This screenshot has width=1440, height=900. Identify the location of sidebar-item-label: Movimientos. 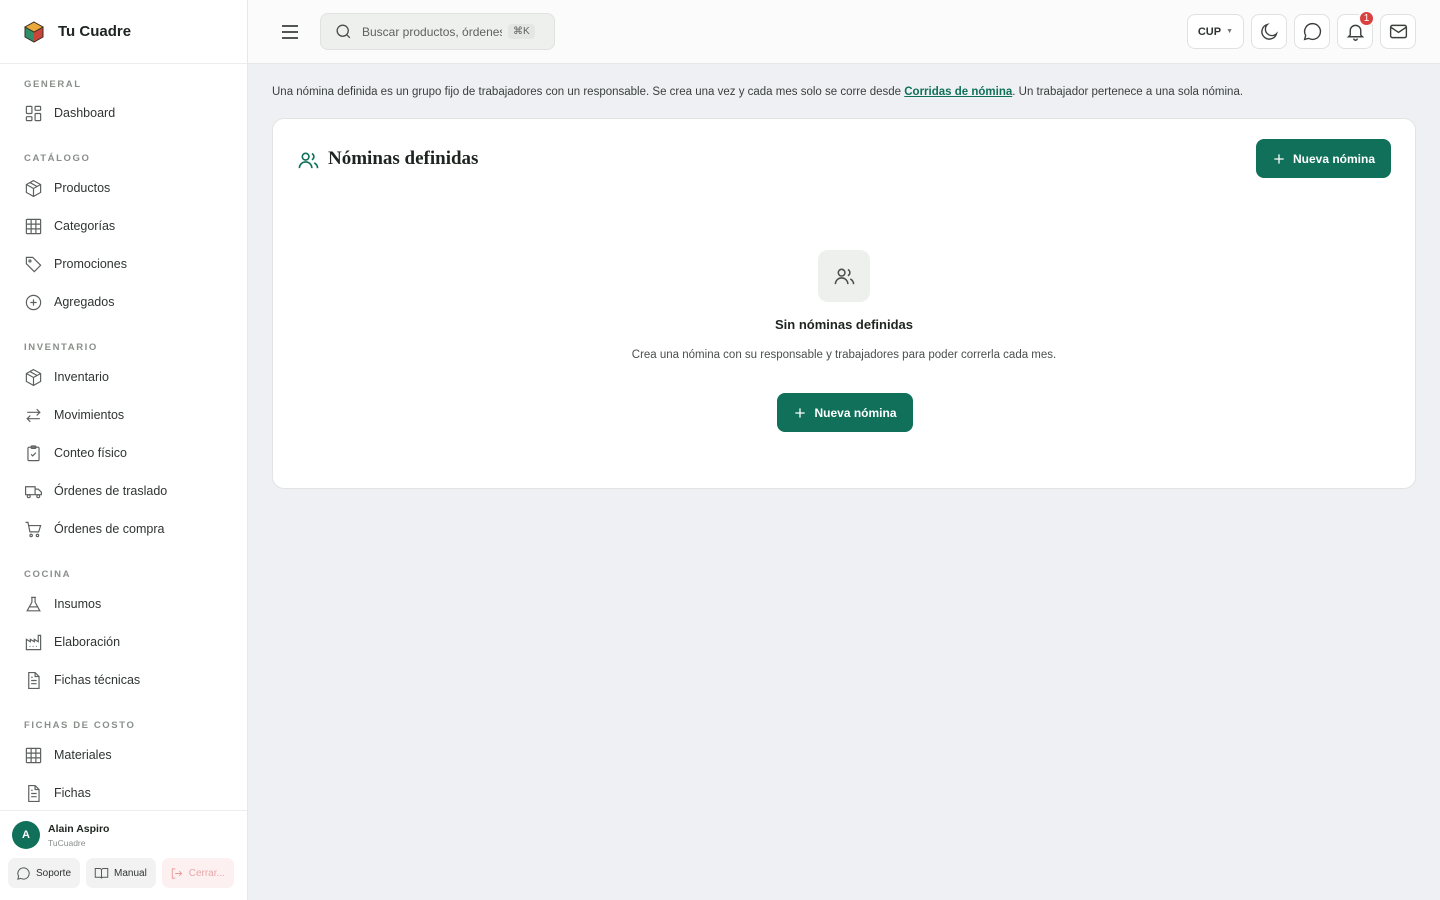
(89, 415).